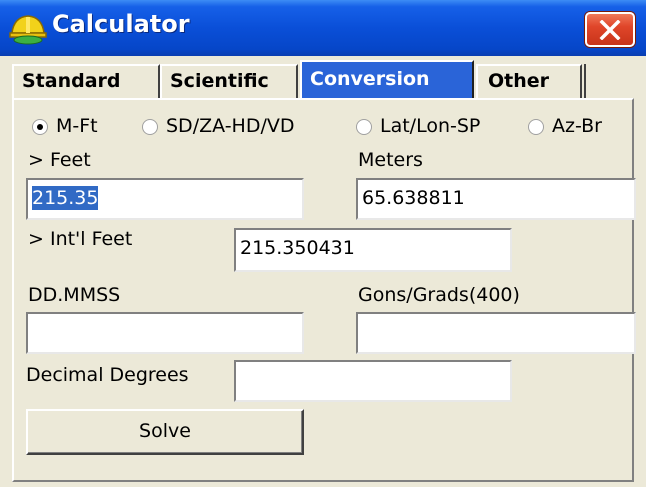 Image resolution: width=646 pixels, height=487 pixels. What do you see at coordinates (519, 81) in the screenshot?
I see `tab-label: Other` at bounding box center [519, 81].